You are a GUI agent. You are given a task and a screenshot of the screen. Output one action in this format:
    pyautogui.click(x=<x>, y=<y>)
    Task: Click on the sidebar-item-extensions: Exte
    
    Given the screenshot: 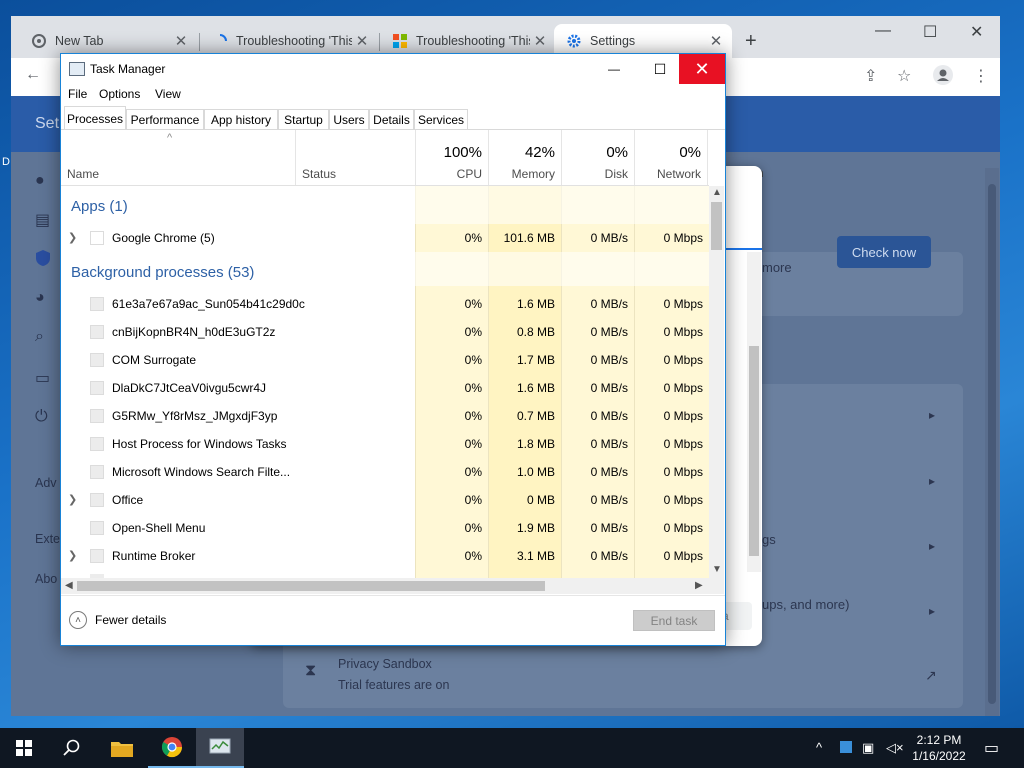 What is the action you would take?
    pyautogui.click(x=47, y=539)
    